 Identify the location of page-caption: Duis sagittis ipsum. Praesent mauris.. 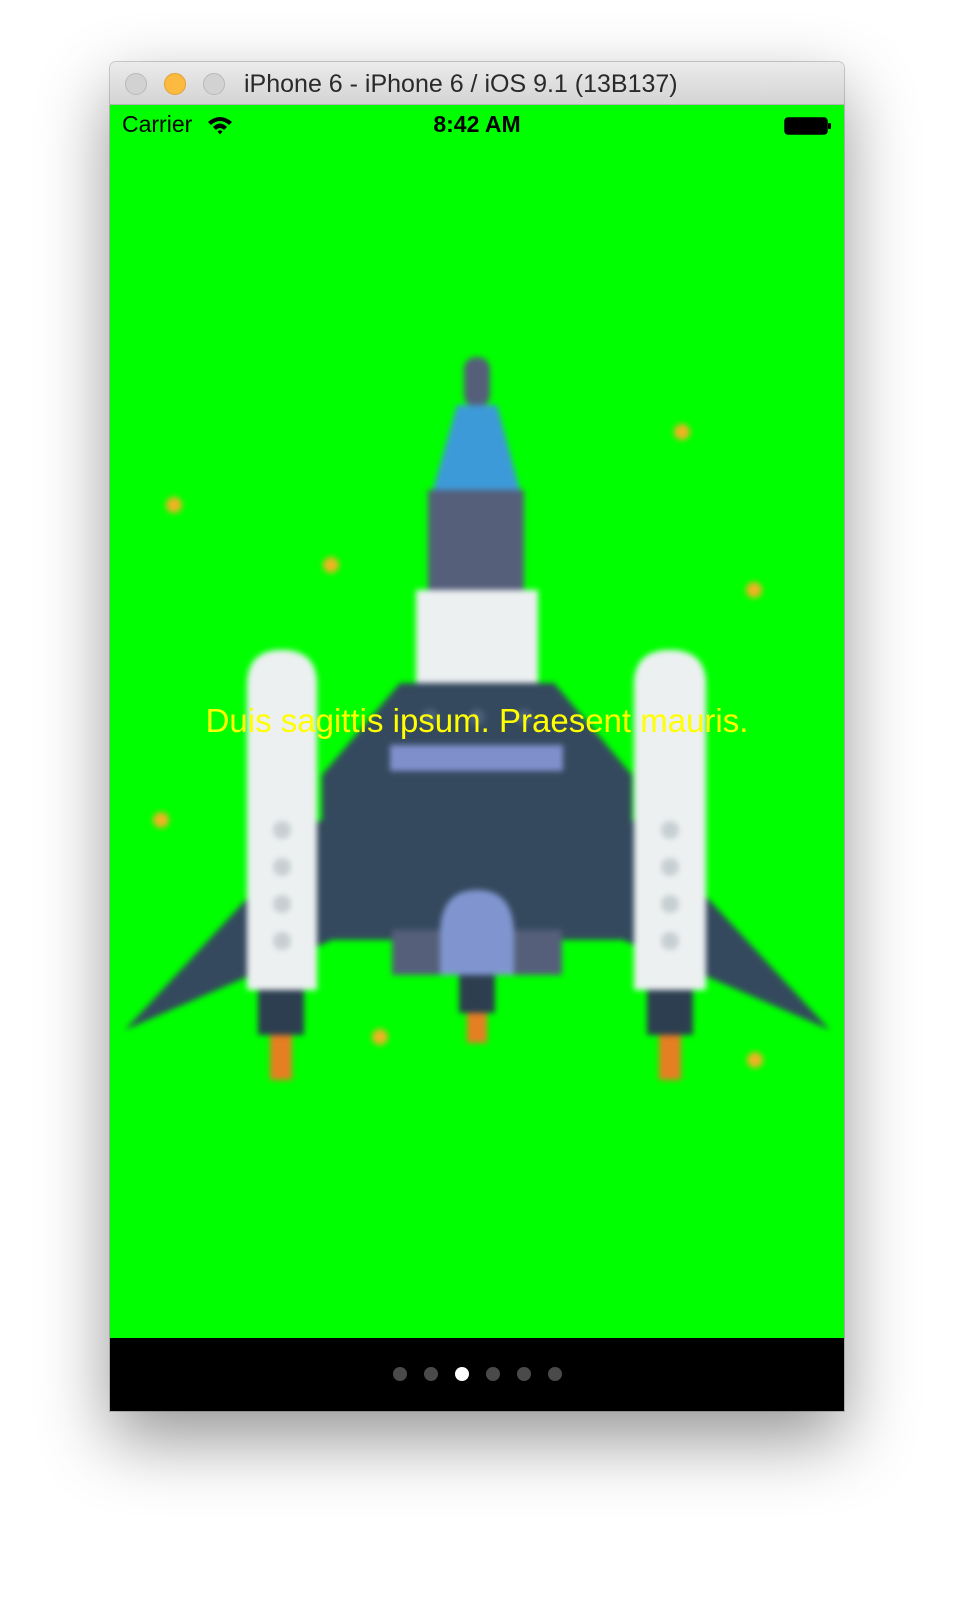
(477, 720).